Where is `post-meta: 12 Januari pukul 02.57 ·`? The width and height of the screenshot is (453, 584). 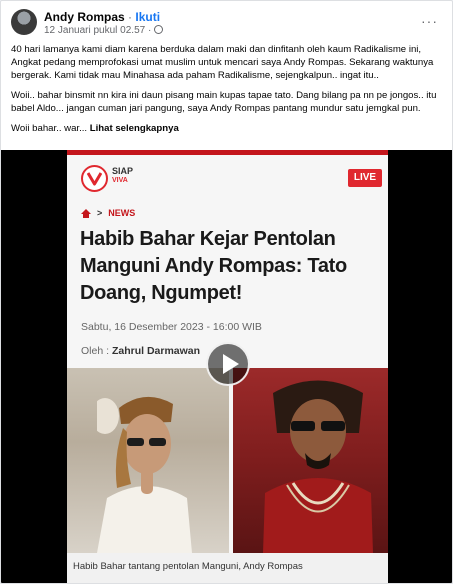 post-meta: 12 Januari pukul 02.57 · is located at coordinates (104, 30).